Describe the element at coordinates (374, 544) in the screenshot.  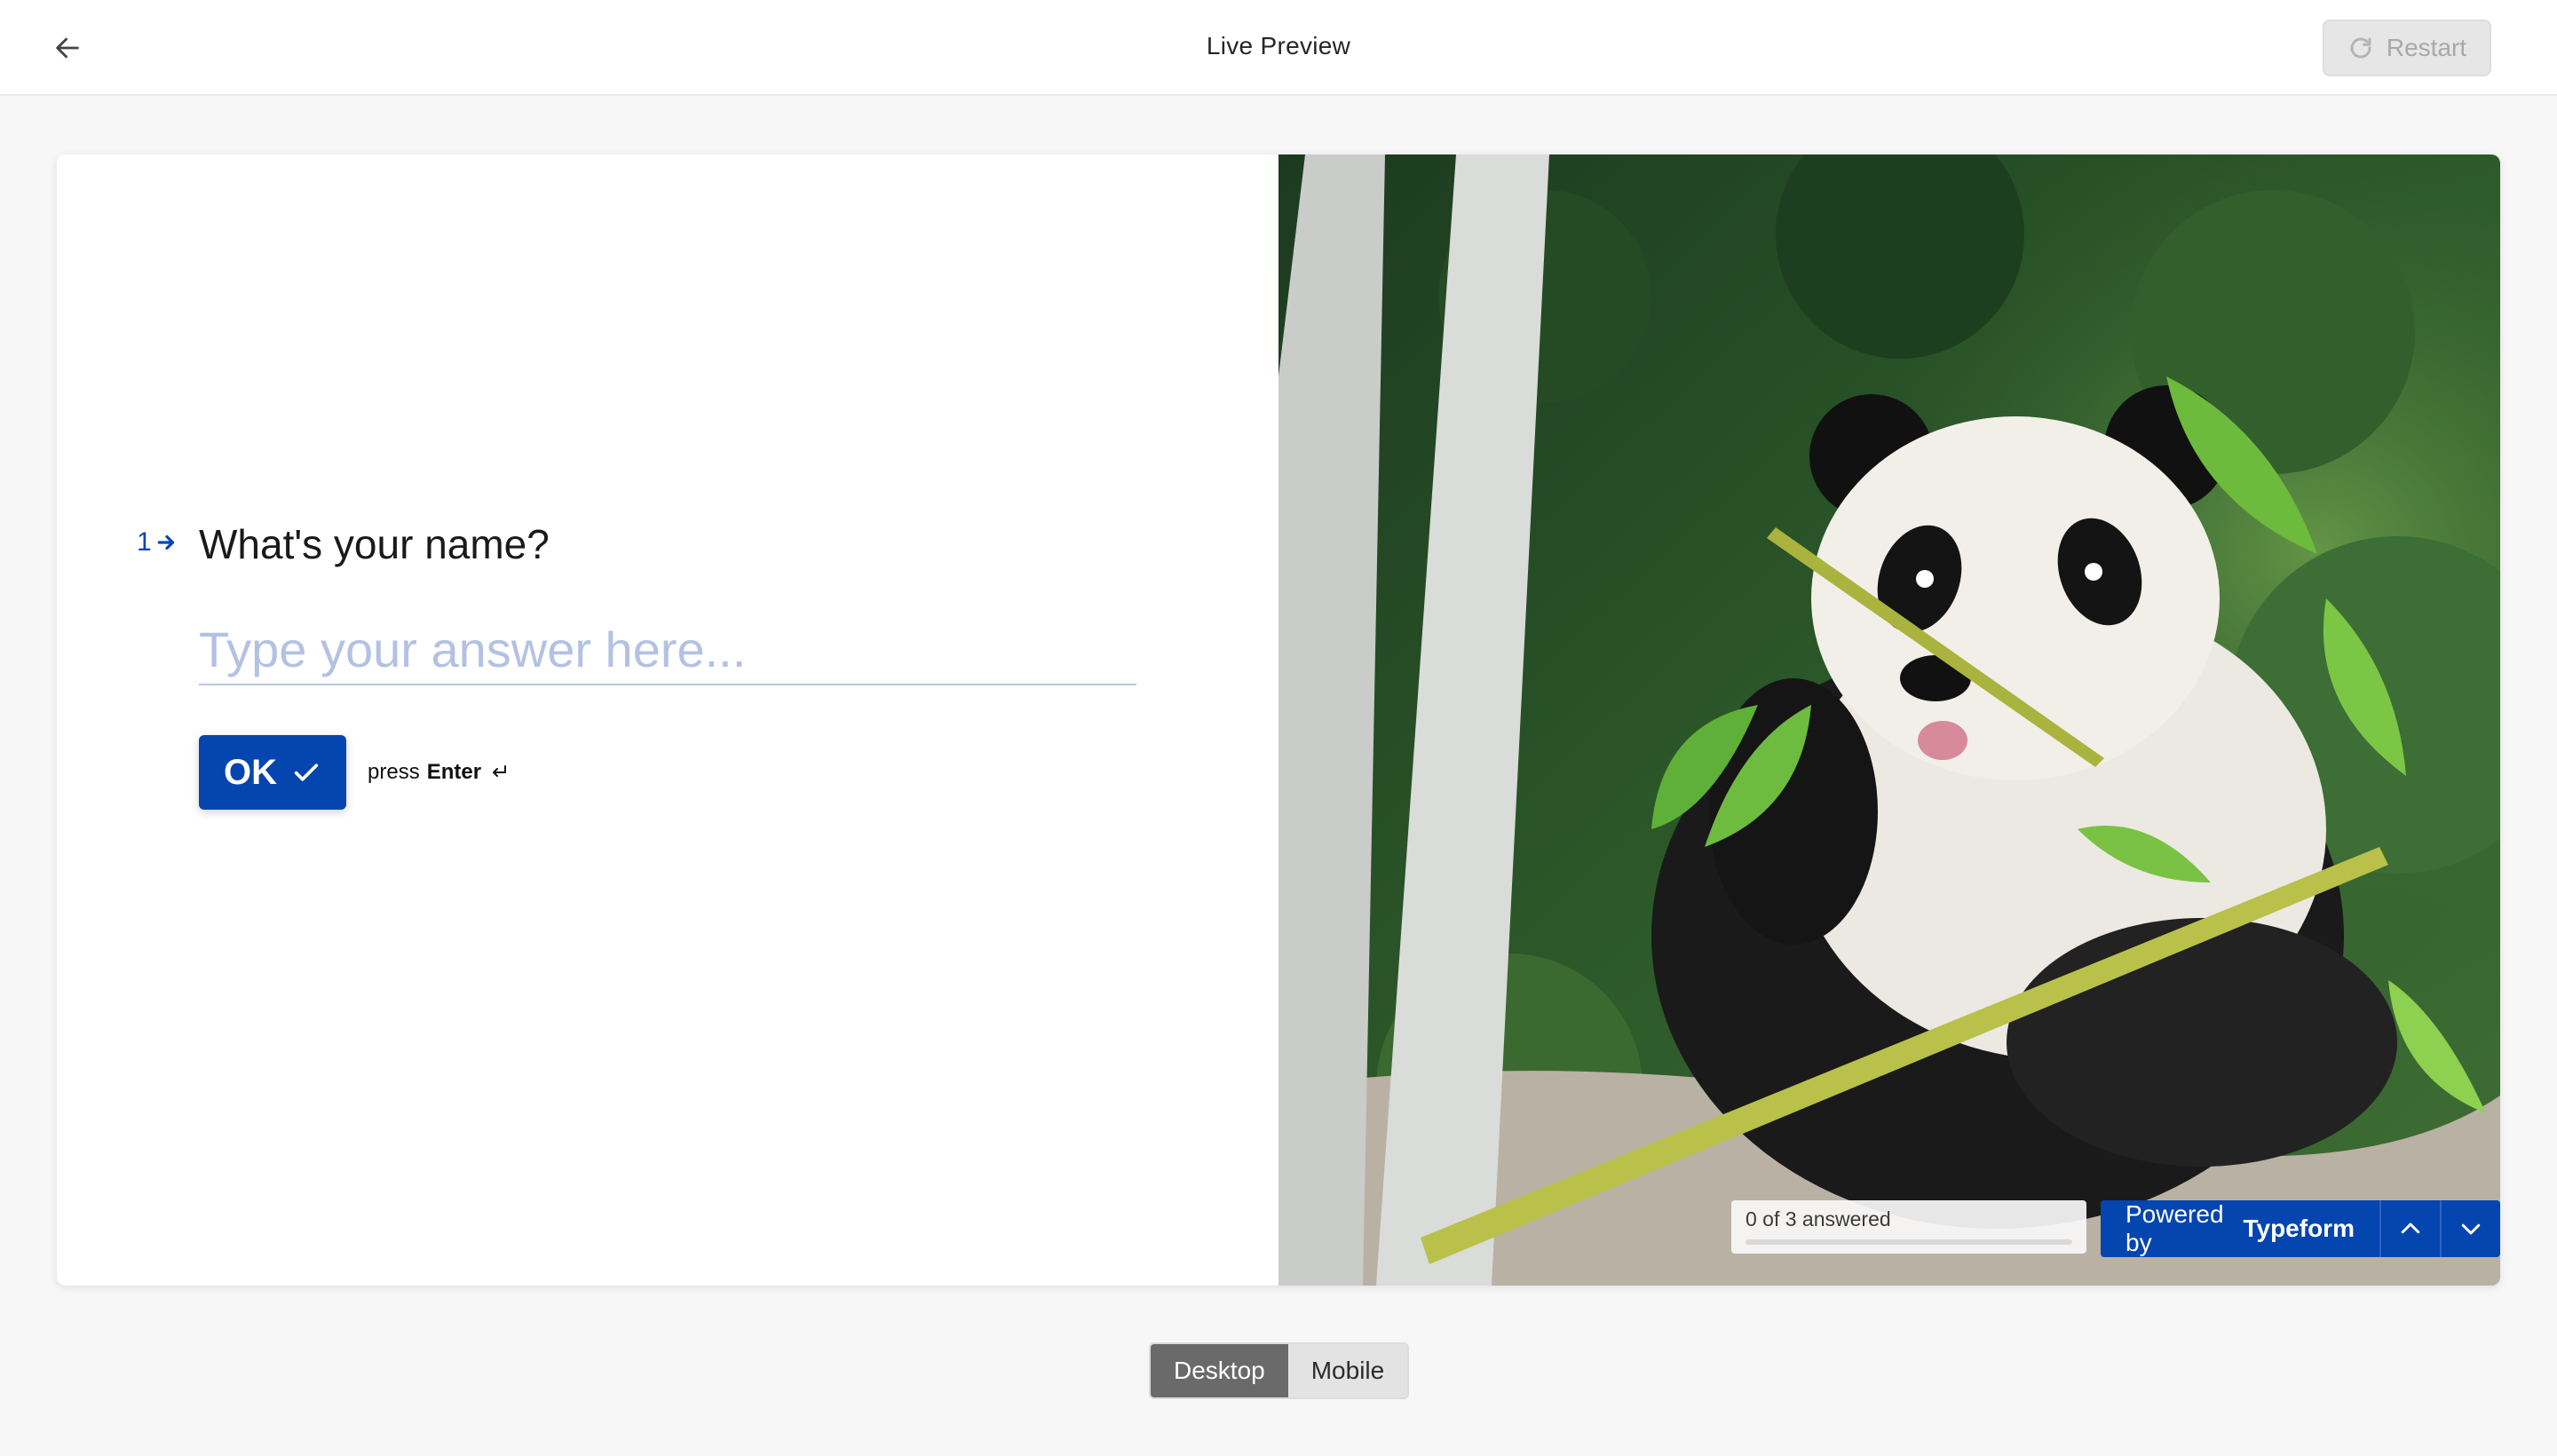
I see `question-title: What's your name?` at that location.